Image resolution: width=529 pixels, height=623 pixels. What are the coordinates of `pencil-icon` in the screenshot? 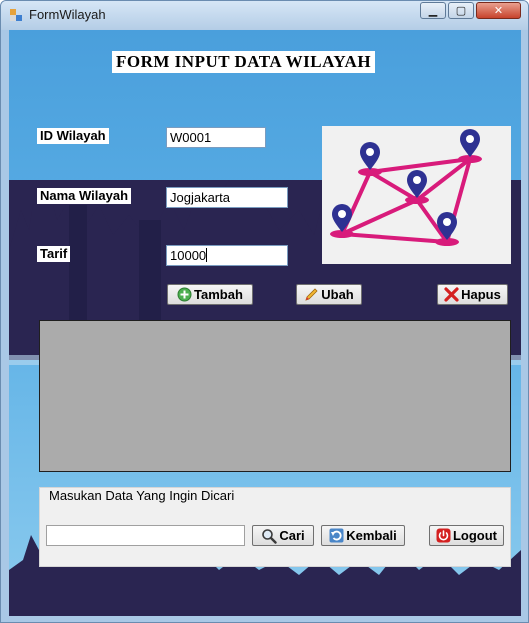 It's located at (311, 294).